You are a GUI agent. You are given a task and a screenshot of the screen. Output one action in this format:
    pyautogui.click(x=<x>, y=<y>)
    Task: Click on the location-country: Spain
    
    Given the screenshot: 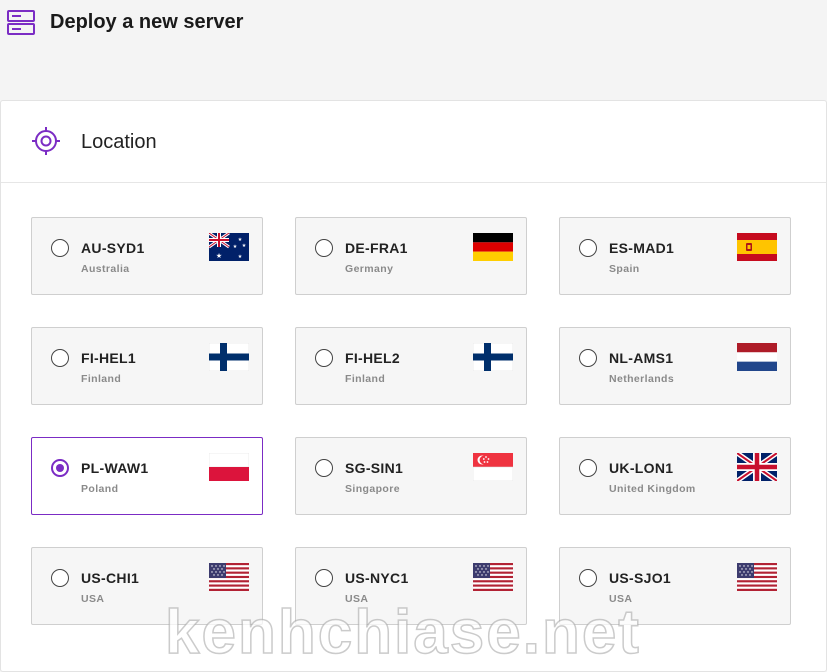 What is the action you would take?
    pyautogui.click(x=624, y=269)
    